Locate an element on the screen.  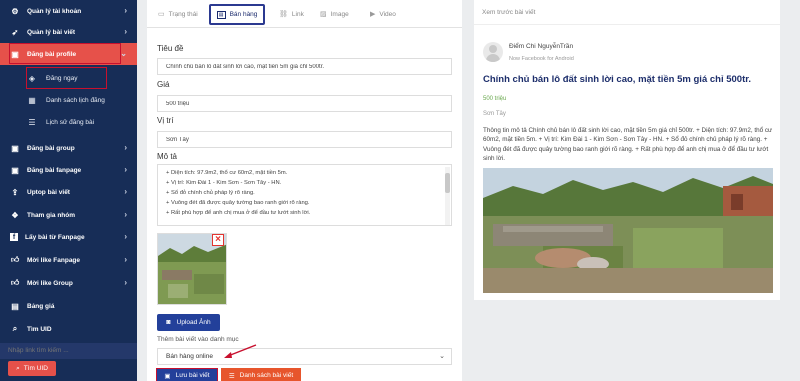
save-icon: ▣ is located at coordinates (167, 376).